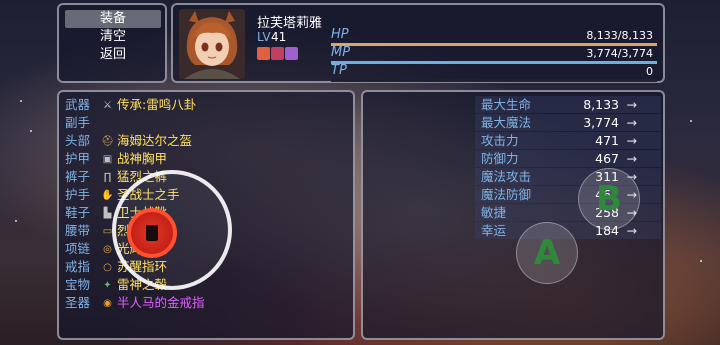 This screenshot has width=720, height=345. I want to click on slot-name: 护手, so click(78, 194).